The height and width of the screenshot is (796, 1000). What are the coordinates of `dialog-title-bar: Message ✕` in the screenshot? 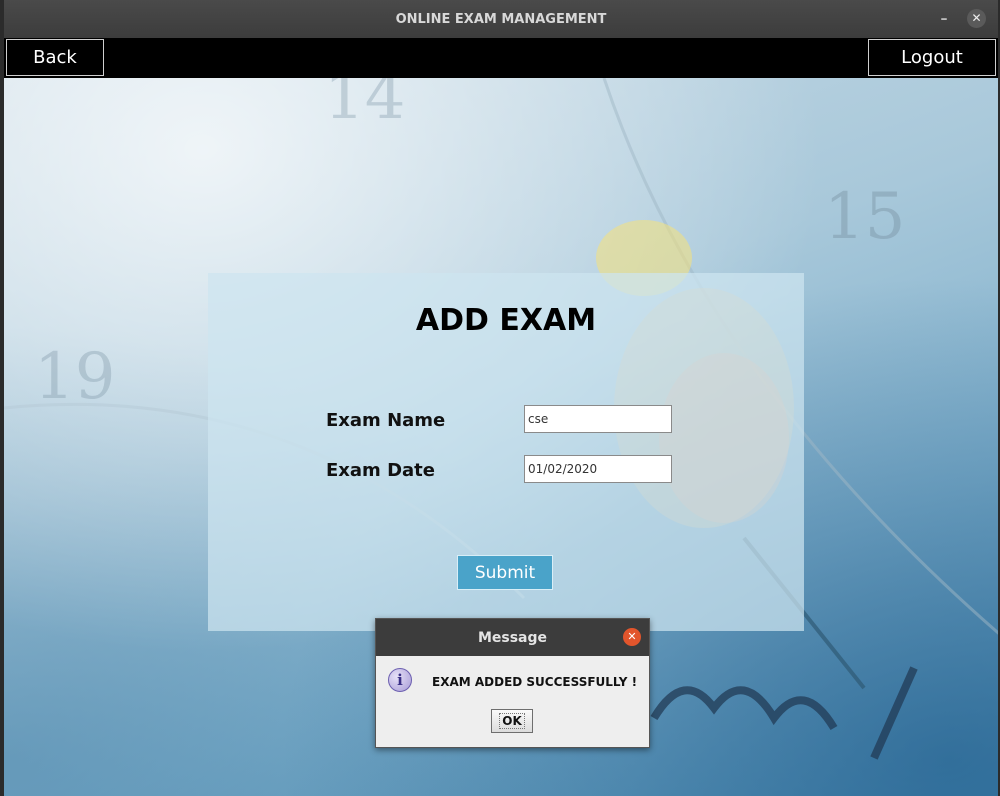 It's located at (512, 637).